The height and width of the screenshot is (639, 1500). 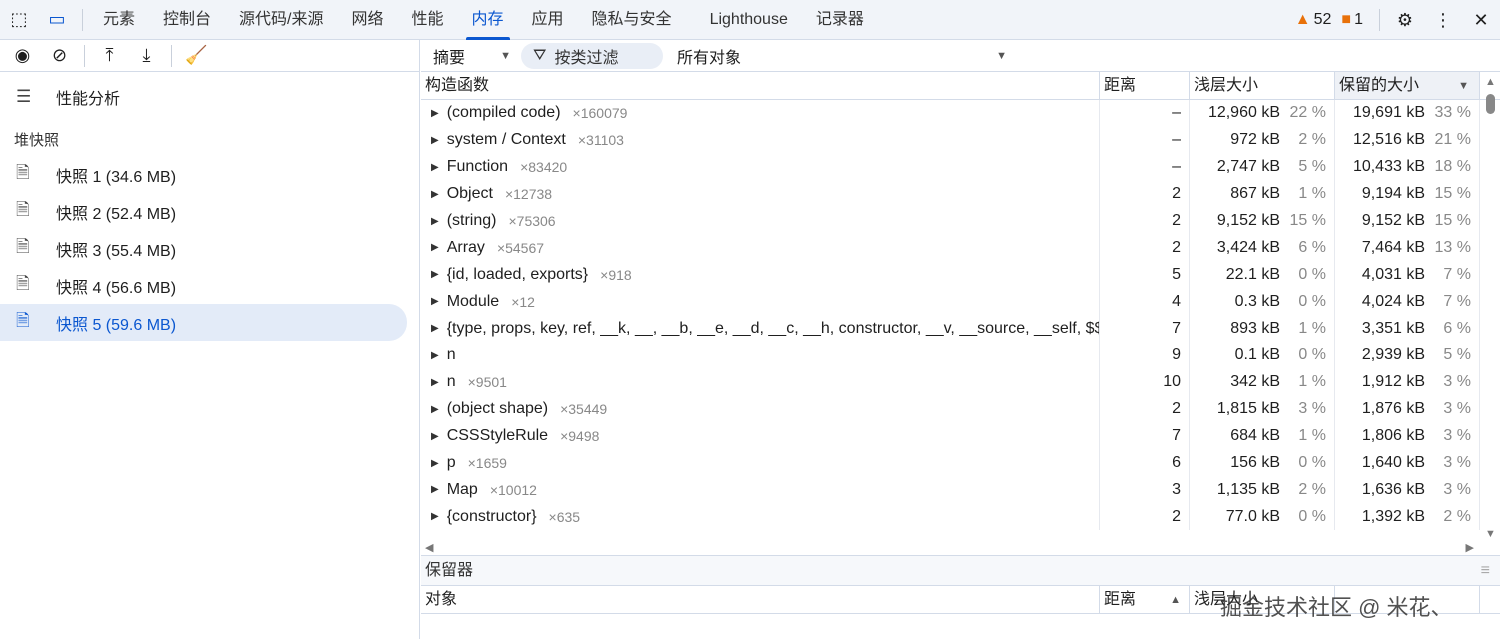 I want to click on tab-6: 应用, so click(x=548, y=20).